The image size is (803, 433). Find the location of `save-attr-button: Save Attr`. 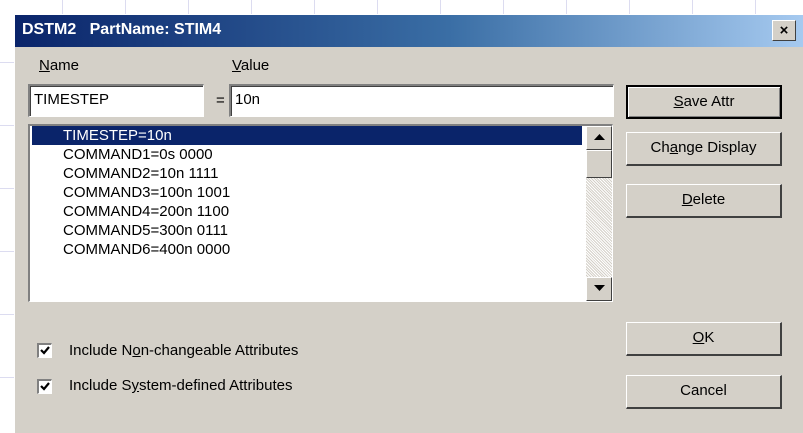

save-attr-button: Save Attr is located at coordinates (704, 102).